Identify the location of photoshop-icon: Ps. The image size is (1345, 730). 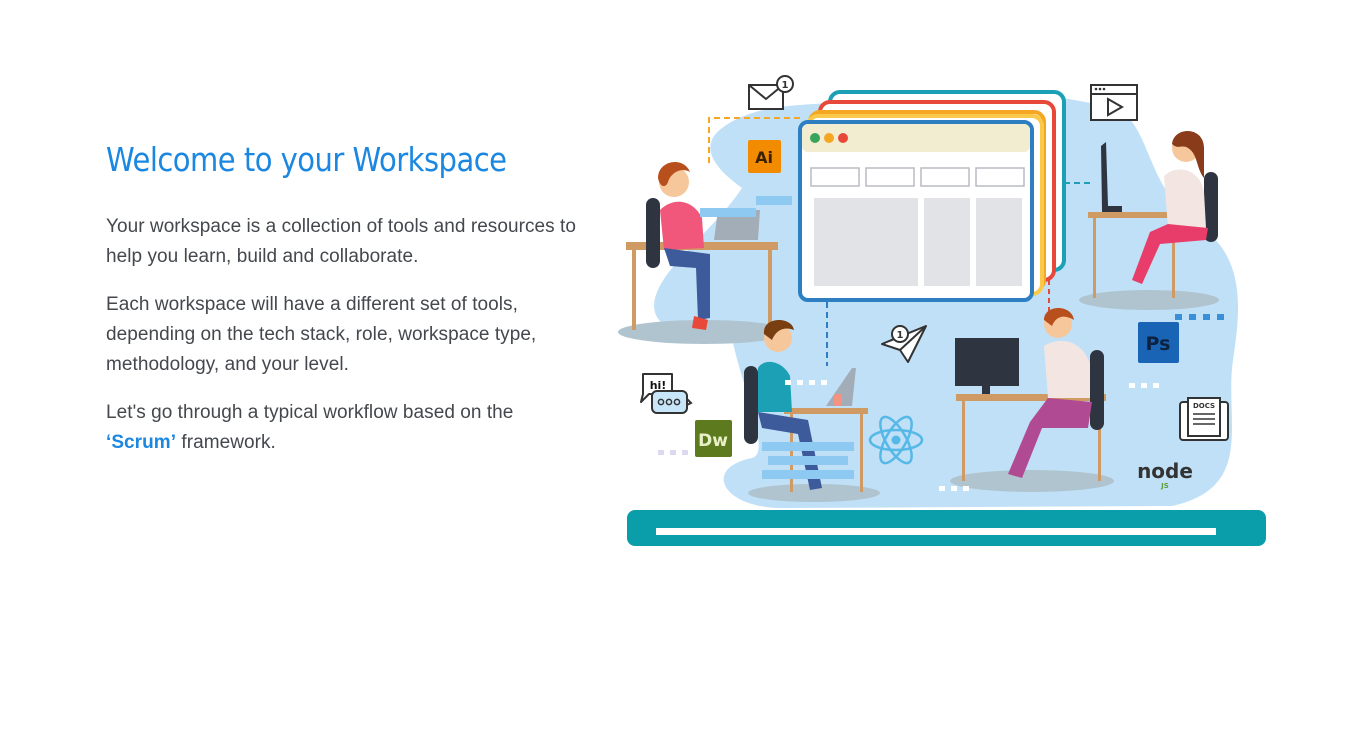
(1158, 342).